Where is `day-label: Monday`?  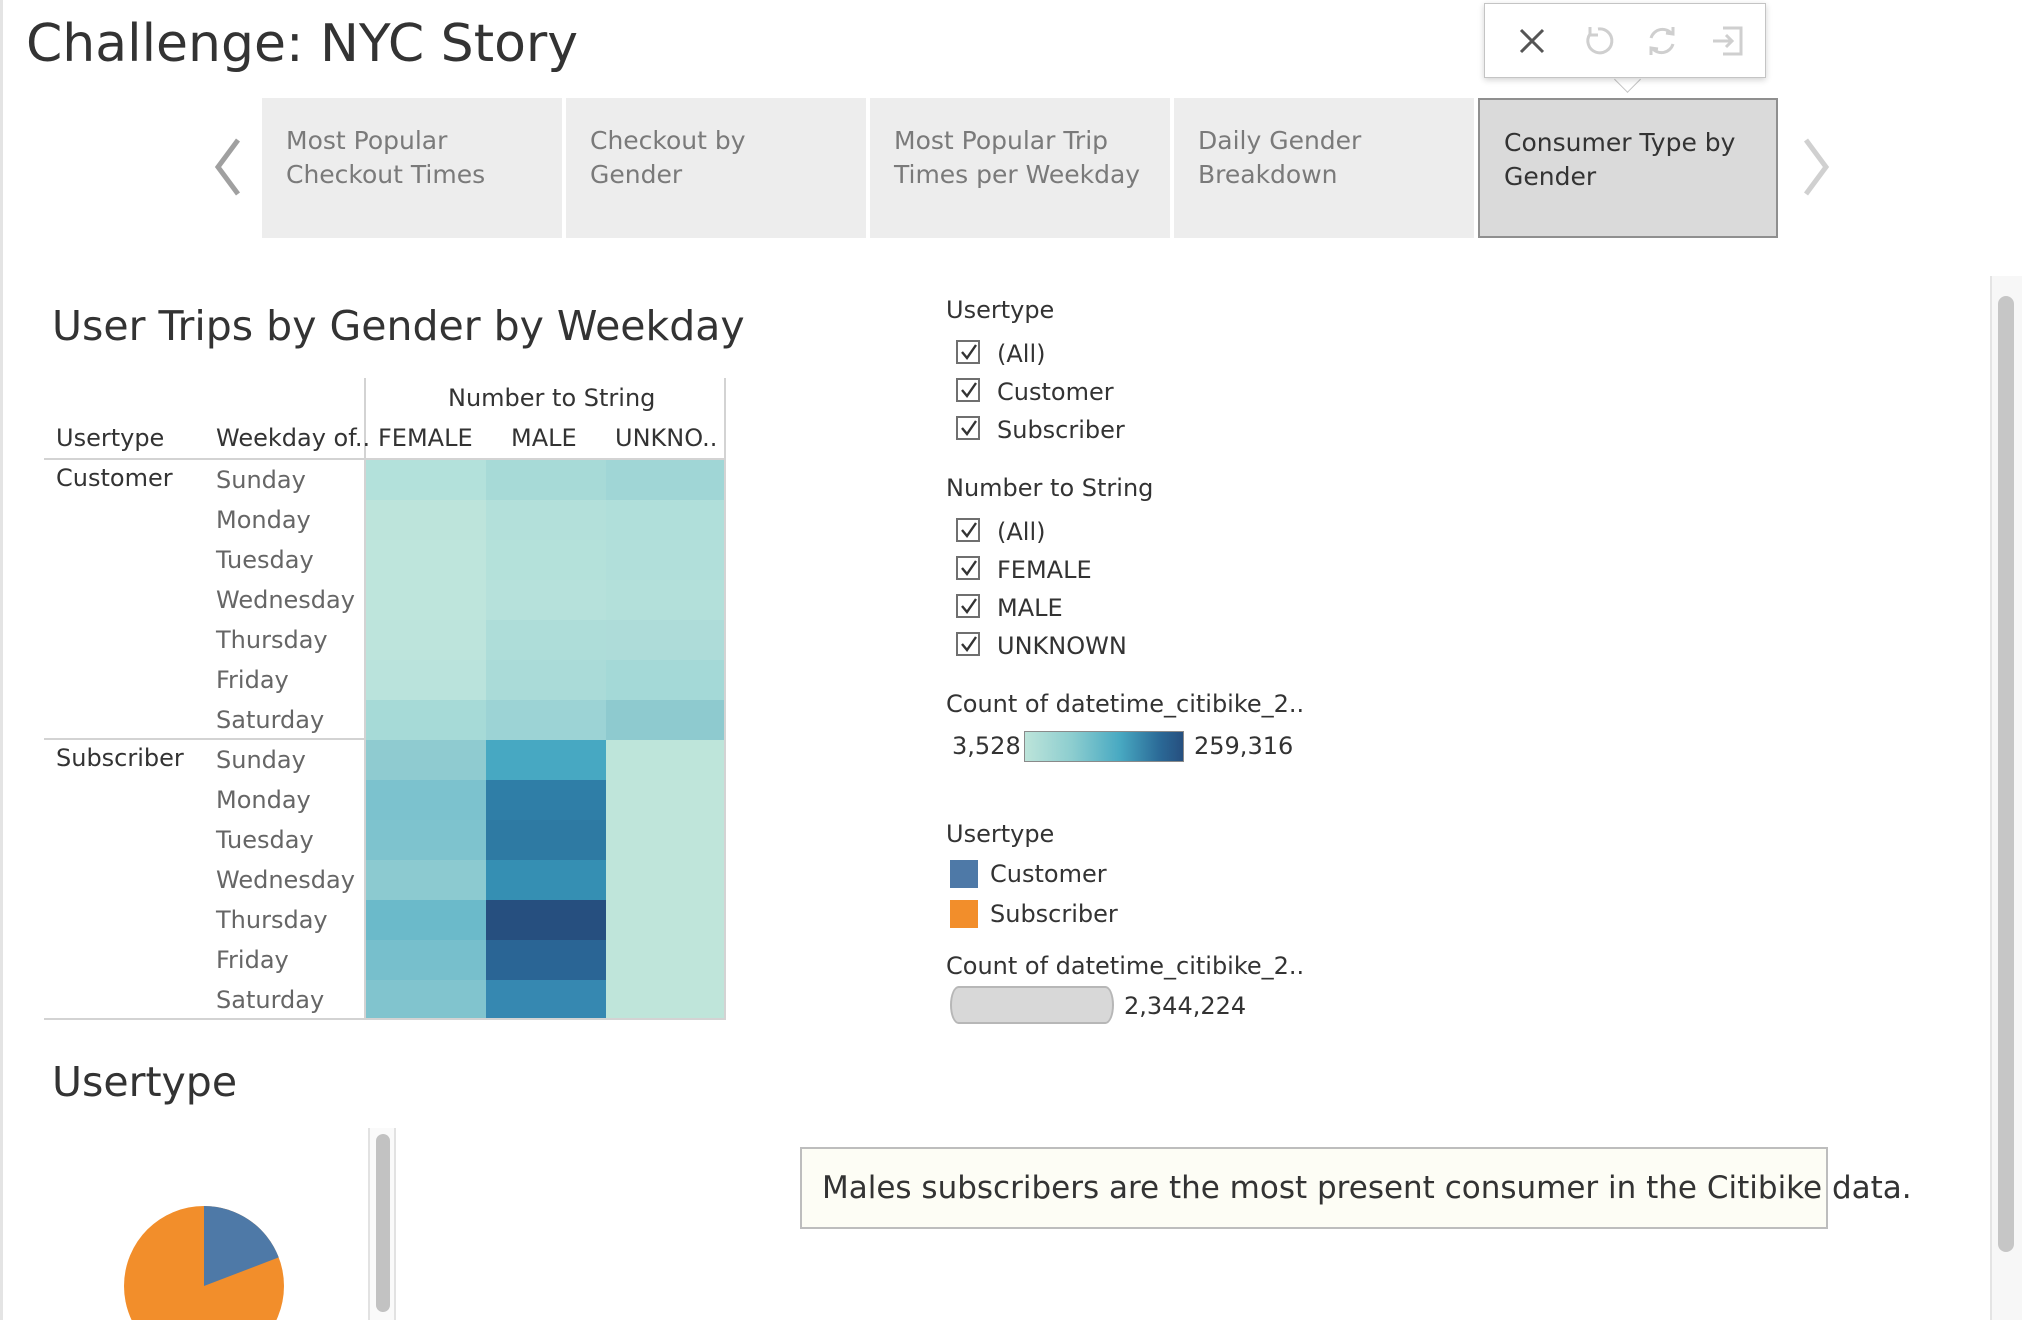 day-label: Monday is located at coordinates (263, 800).